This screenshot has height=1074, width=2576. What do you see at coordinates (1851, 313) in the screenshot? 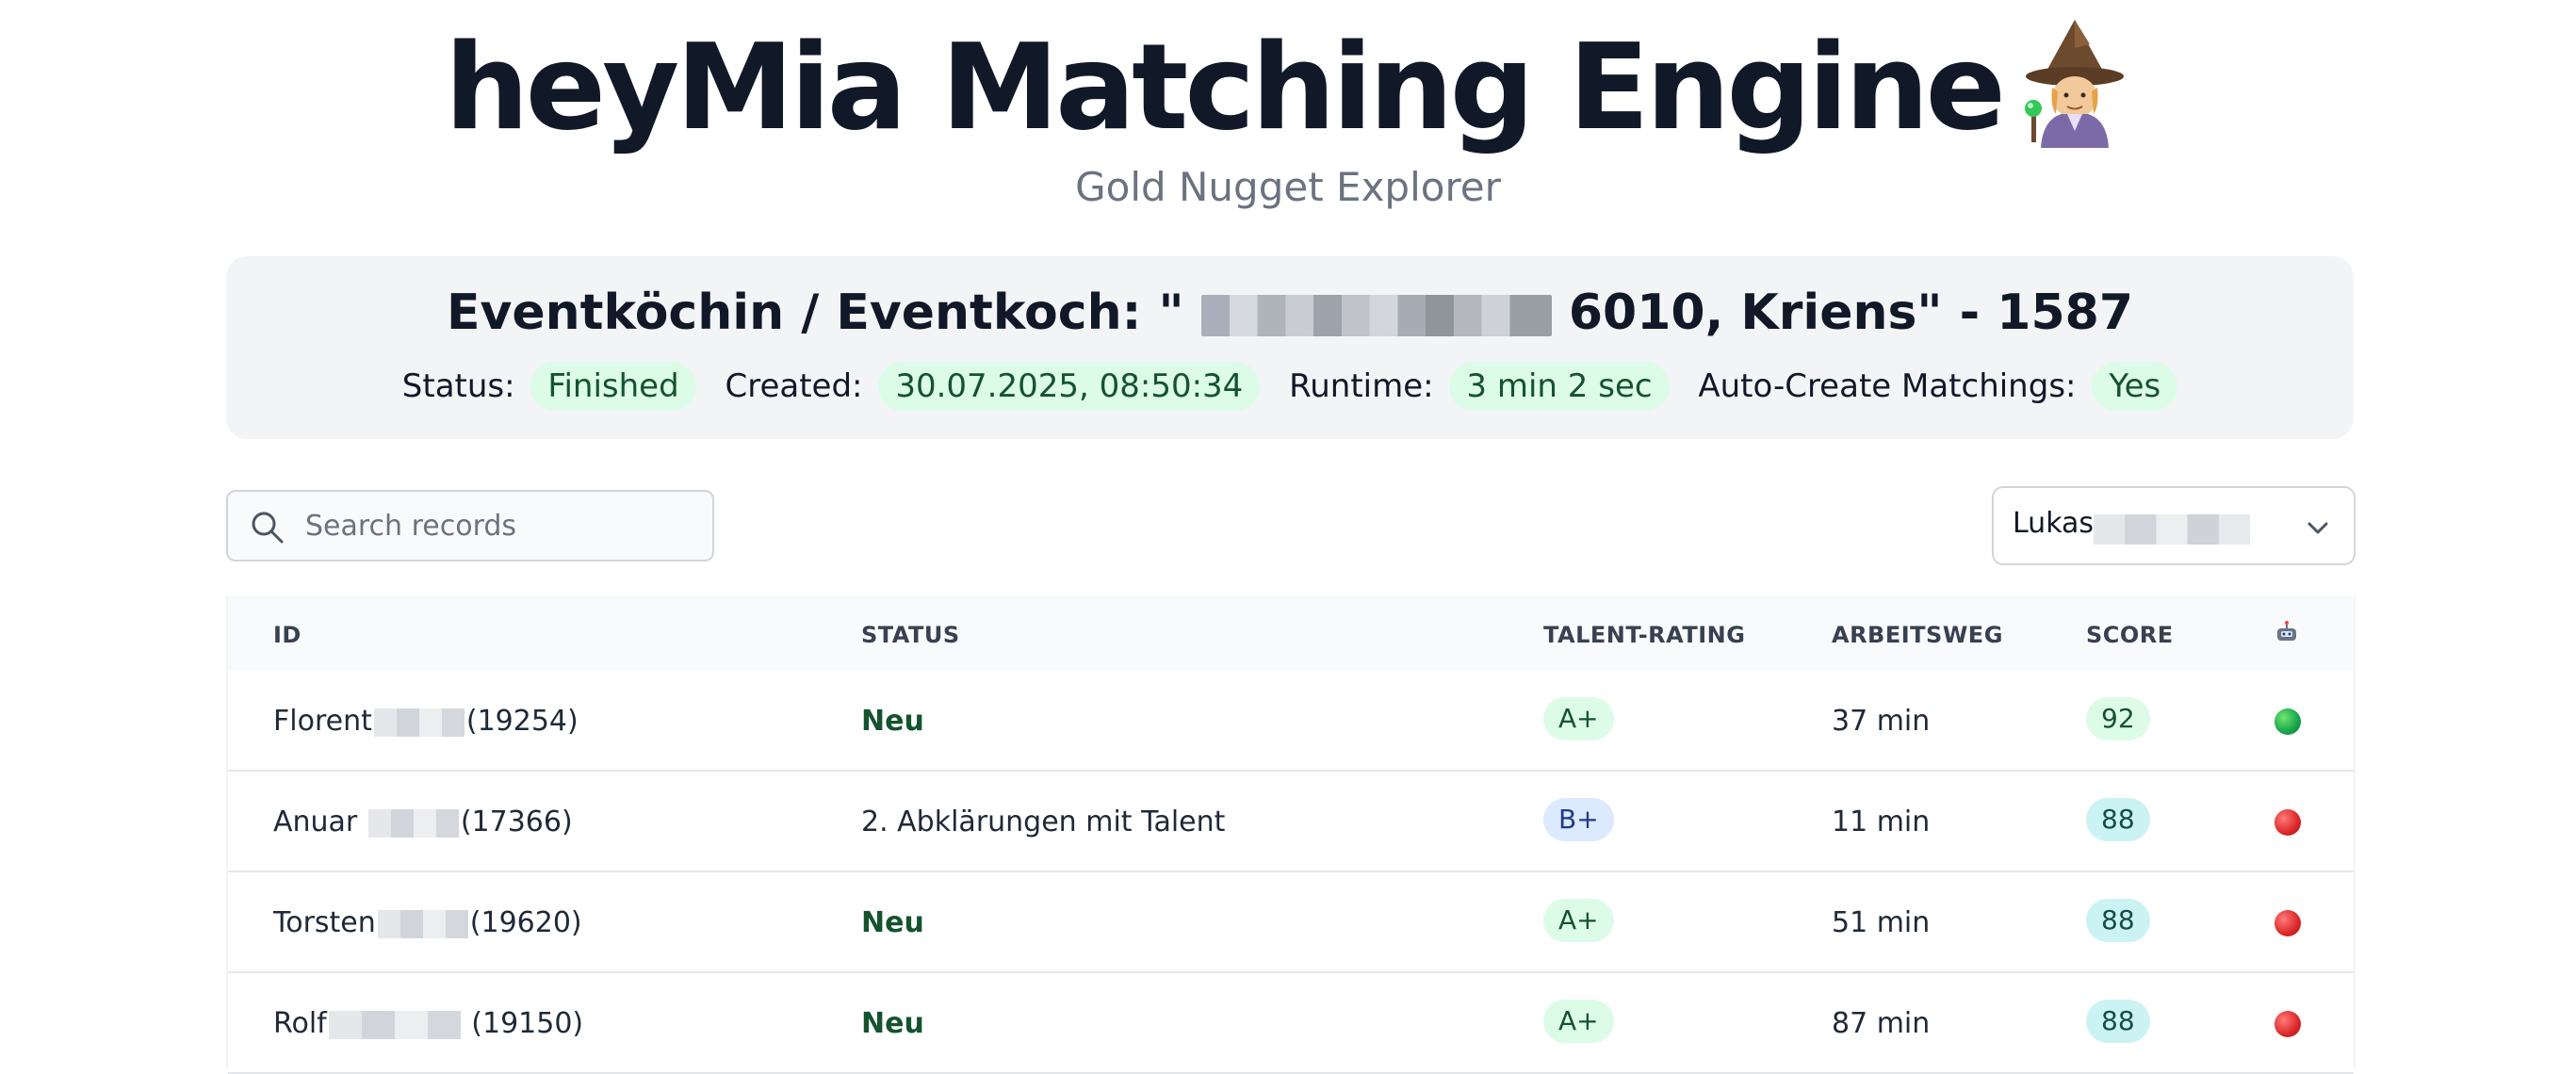
I see `job-title-suffix: 6010, Kriens" - 1587` at bounding box center [1851, 313].